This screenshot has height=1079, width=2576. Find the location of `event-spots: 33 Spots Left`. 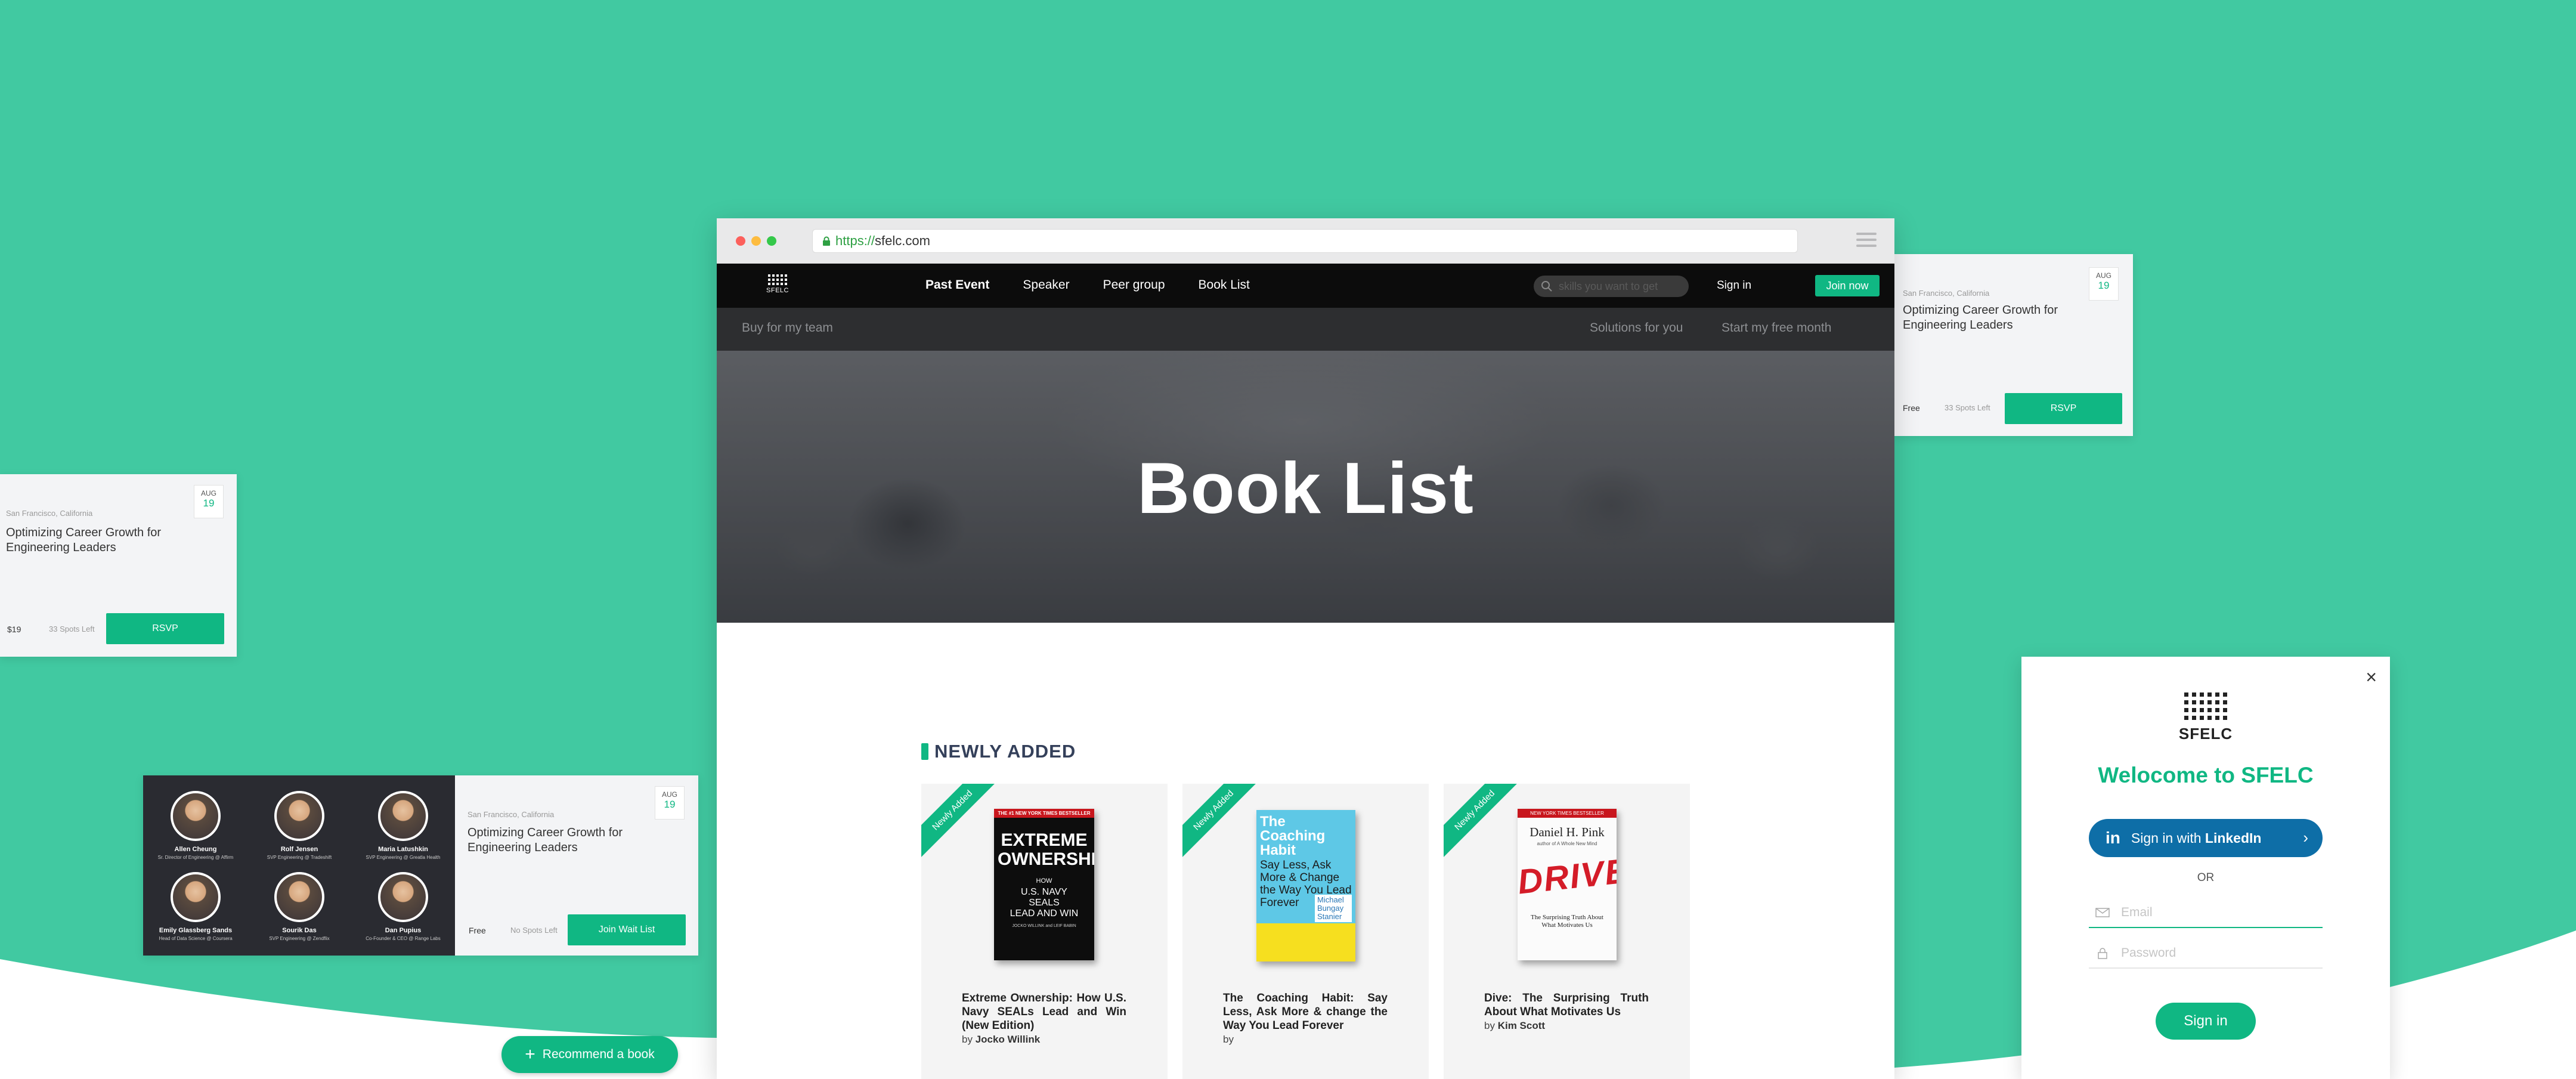

event-spots: 33 Spots Left is located at coordinates (1968, 407).